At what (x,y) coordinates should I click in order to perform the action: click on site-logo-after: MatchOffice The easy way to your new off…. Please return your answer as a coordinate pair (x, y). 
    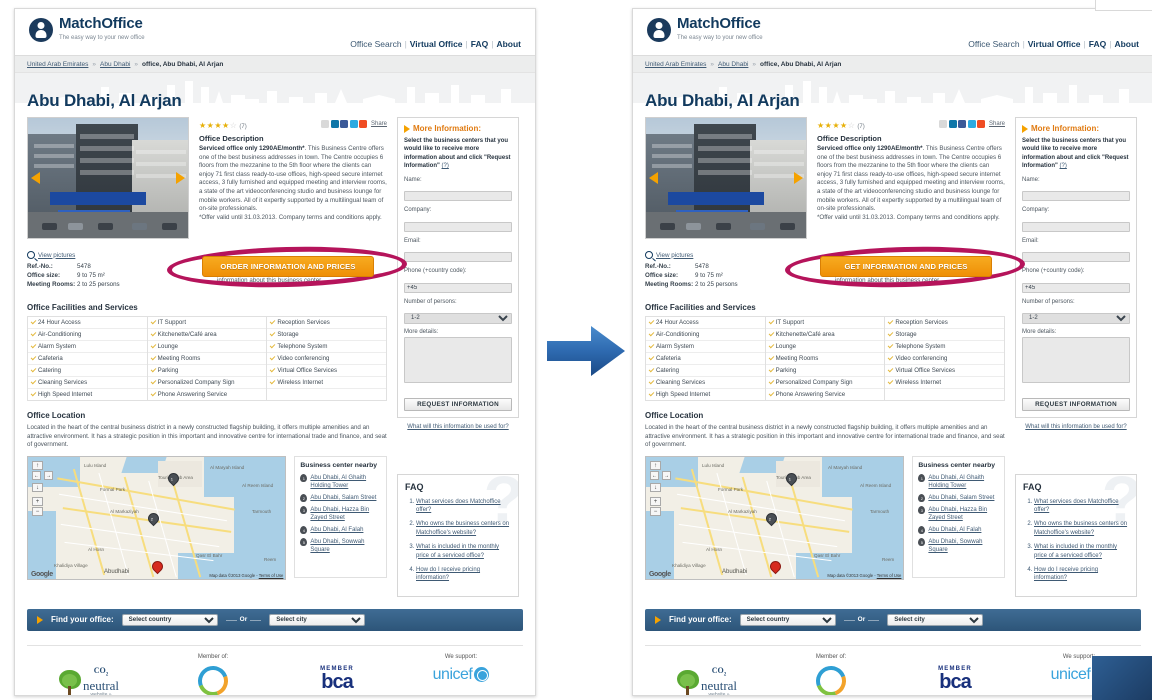
    Looking at the image, I should click on (705, 29).